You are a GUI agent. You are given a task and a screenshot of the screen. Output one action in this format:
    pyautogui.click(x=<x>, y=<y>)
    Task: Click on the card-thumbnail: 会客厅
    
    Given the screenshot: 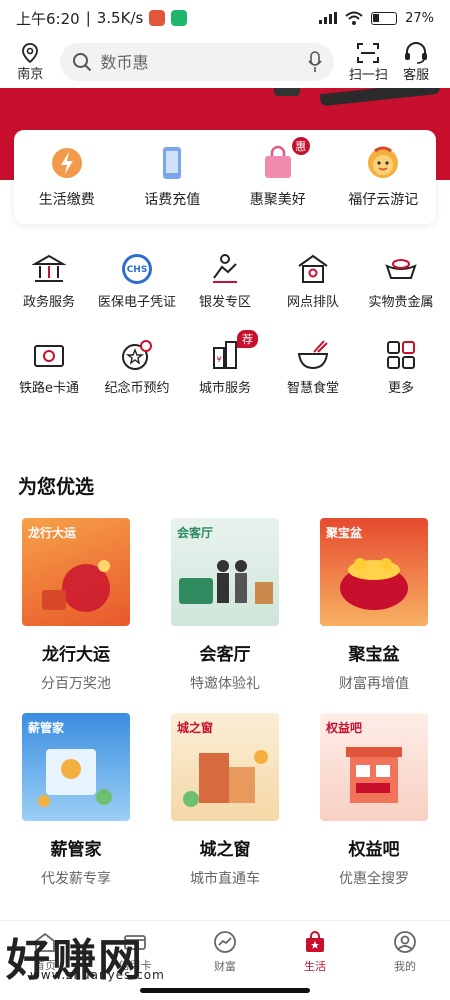 What is the action you would take?
    pyautogui.click(x=225, y=572)
    